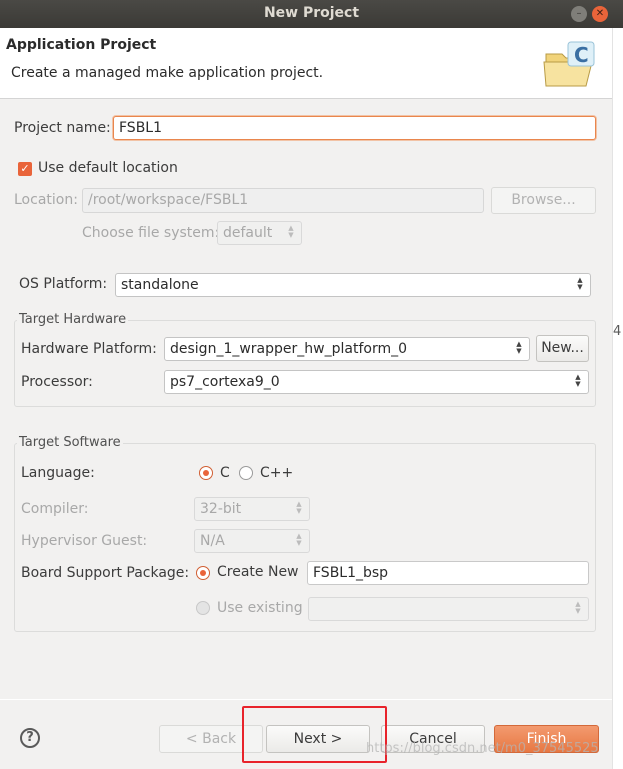 This screenshot has width=623, height=769. Describe the element at coordinates (252, 509) in the screenshot. I see `compiler-select: 32-bit ▲ ▼` at that location.